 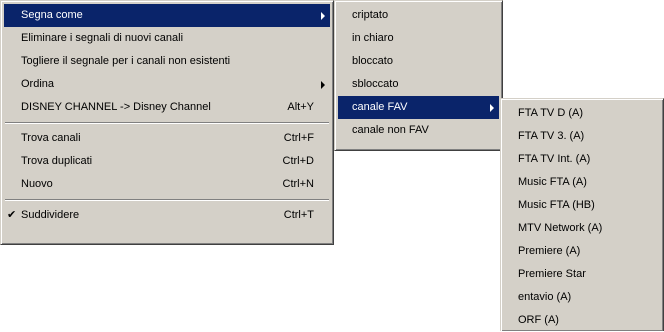 What do you see at coordinates (372, 61) in the screenshot?
I see `menu-item-label: bloccato` at bounding box center [372, 61].